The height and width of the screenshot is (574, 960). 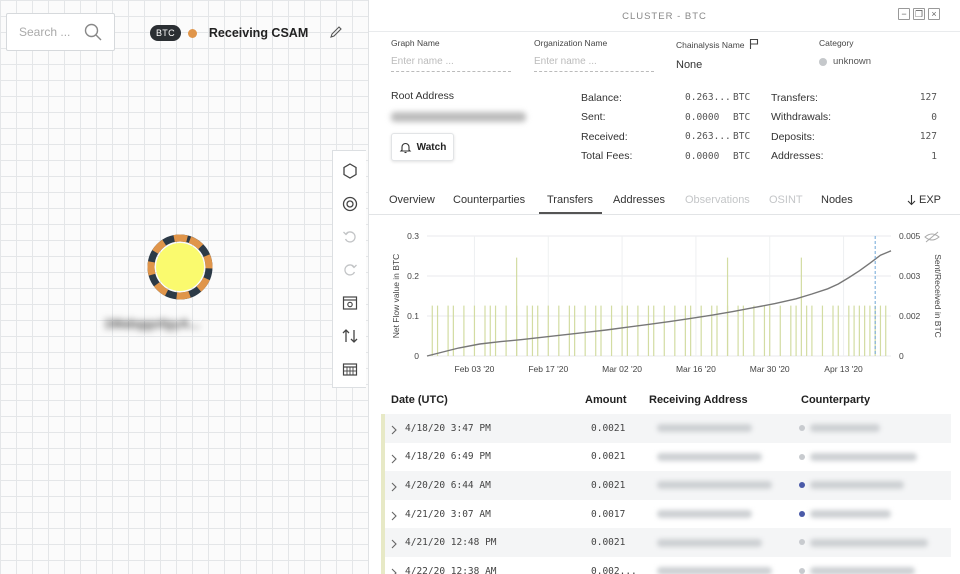 What do you see at coordinates (932, 237) in the screenshot?
I see `eye-off-icon` at bounding box center [932, 237].